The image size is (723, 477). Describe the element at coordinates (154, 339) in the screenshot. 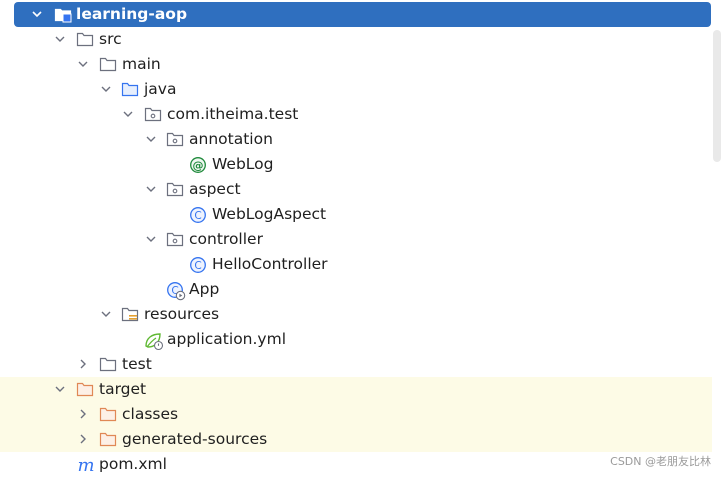

I see `spring-config-icon` at that location.